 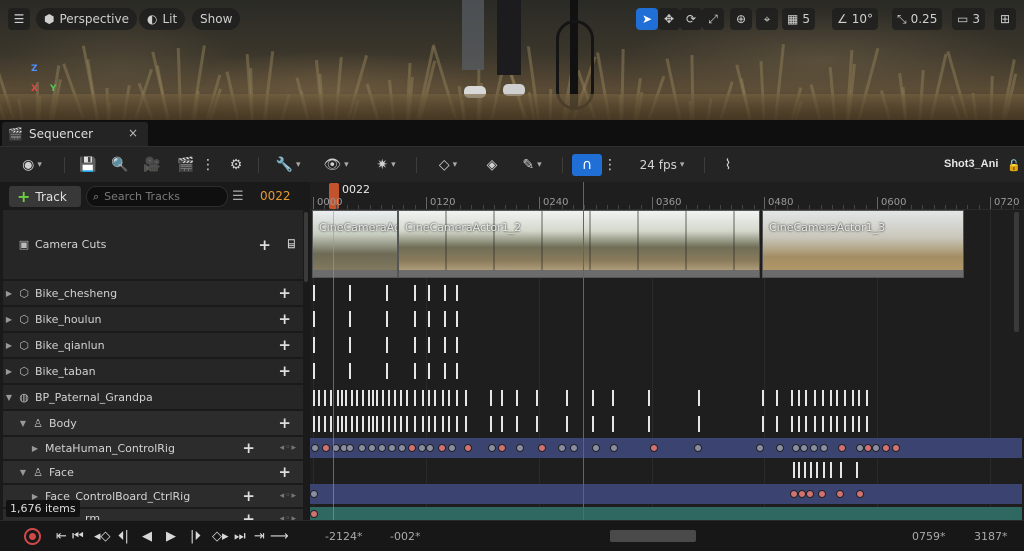 What do you see at coordinates (23, 472) in the screenshot?
I see `collapse-arrow-icon: ▼` at bounding box center [23, 472].